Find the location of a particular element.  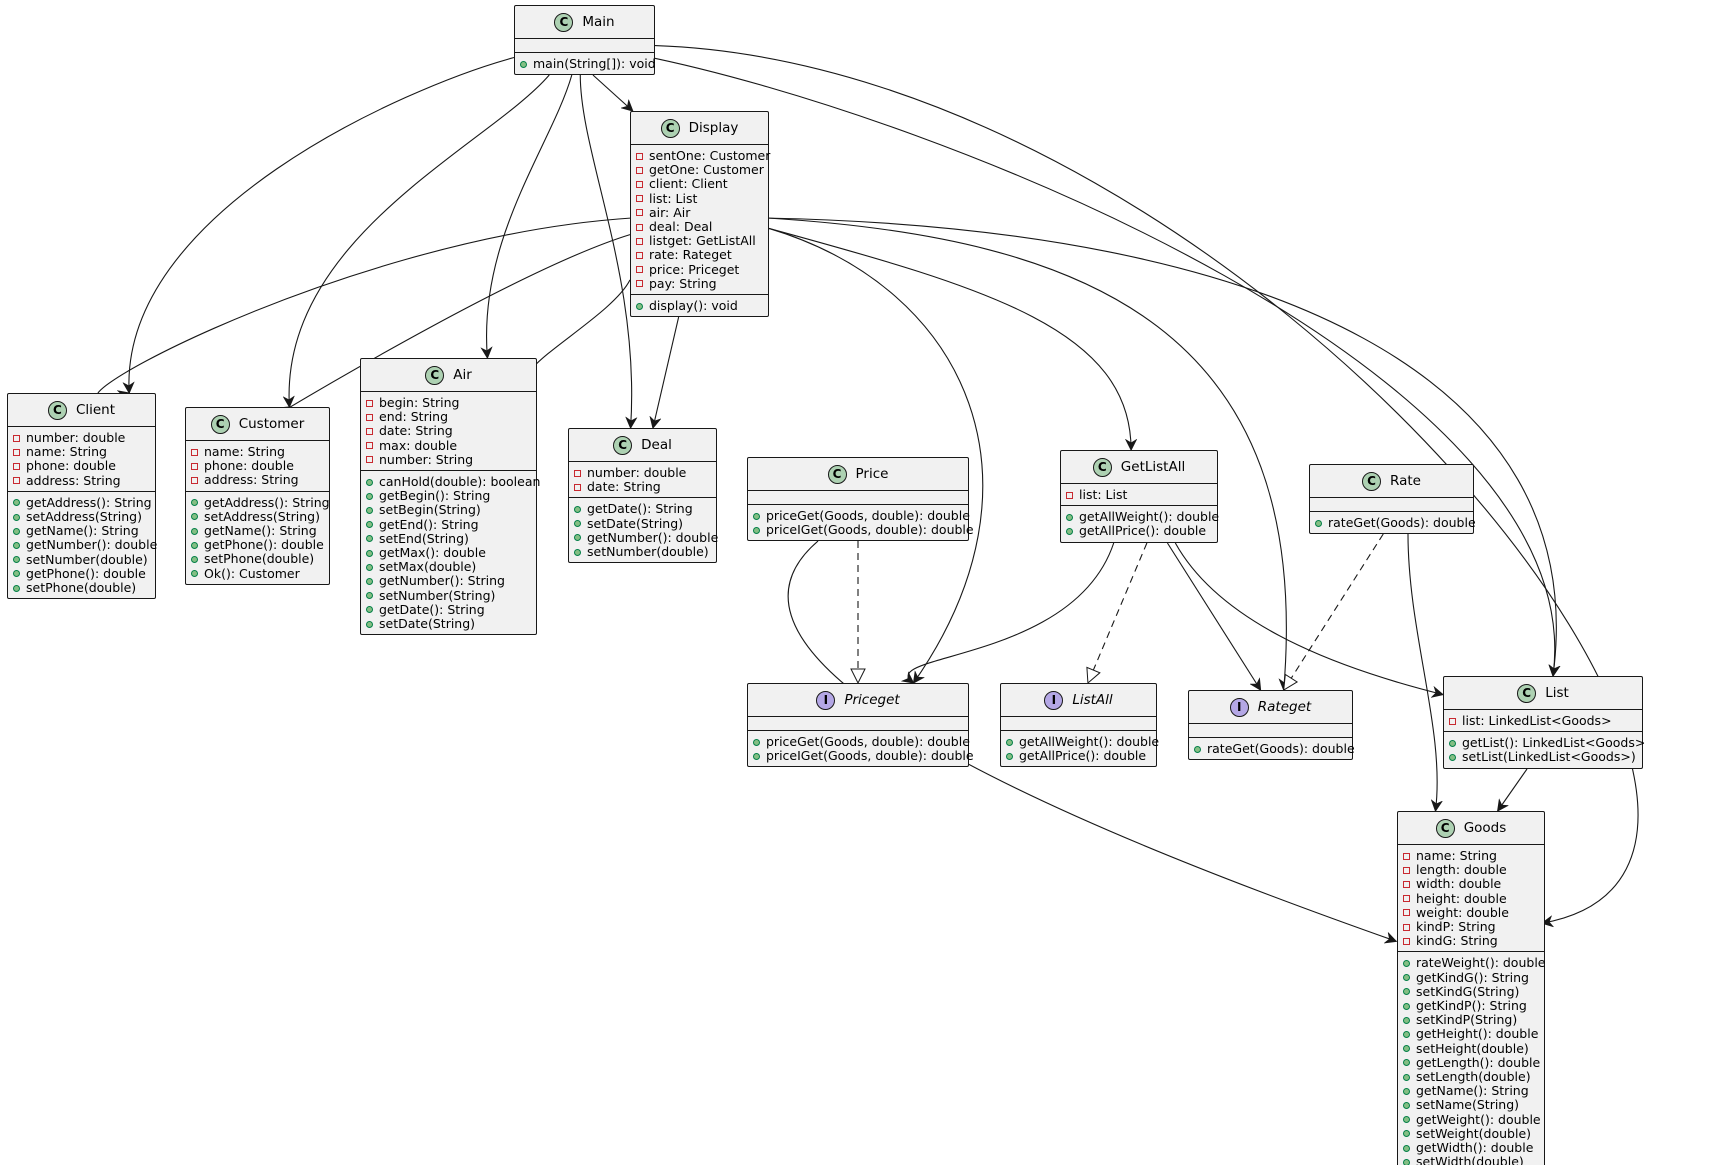

field-text: kindP: String is located at coordinates (1456, 927).